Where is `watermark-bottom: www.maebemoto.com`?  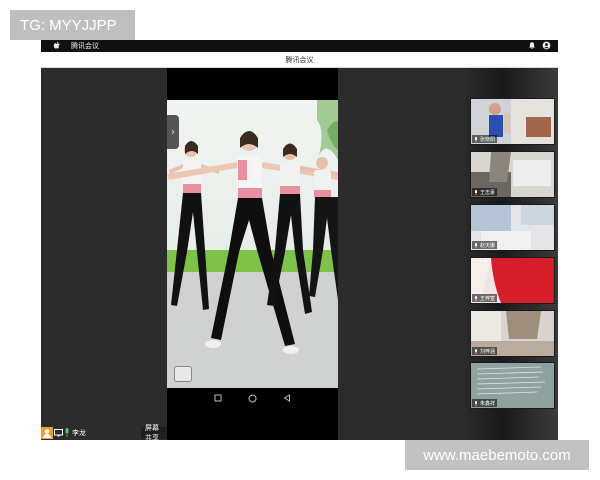
watermark-bottom: www.maebemoto.com is located at coordinates (497, 455).